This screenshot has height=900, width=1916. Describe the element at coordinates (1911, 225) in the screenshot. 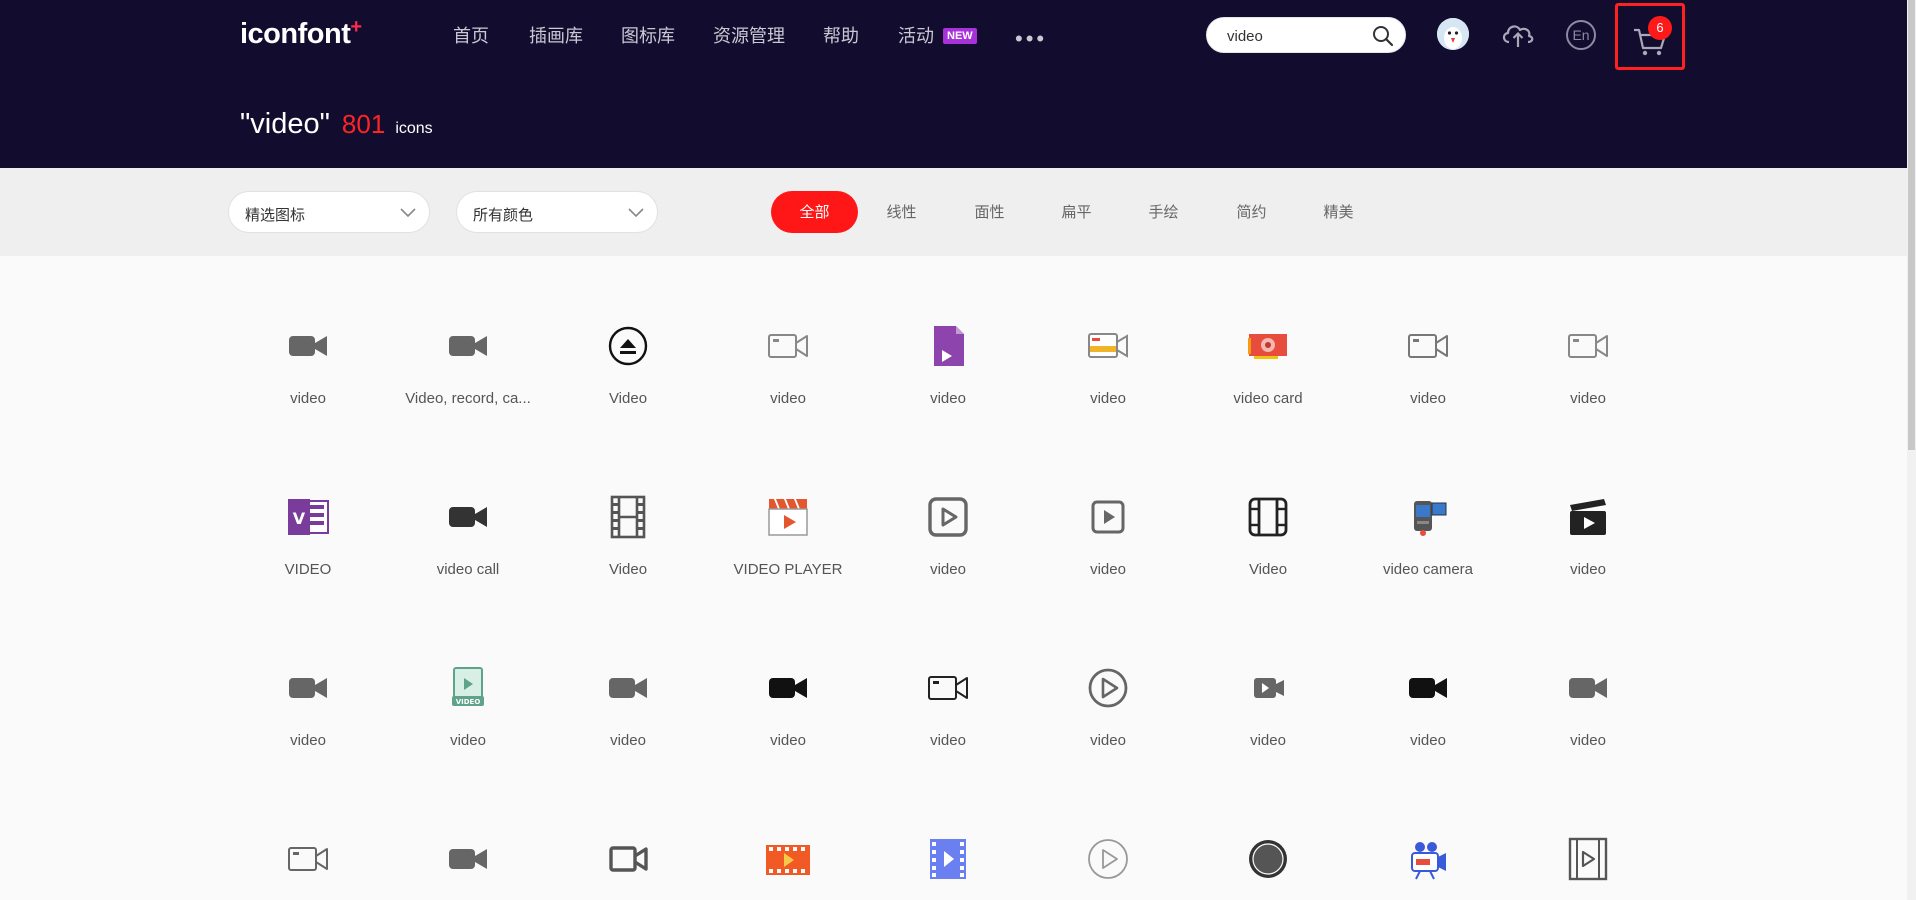

I see `scrollbar-thumb` at that location.